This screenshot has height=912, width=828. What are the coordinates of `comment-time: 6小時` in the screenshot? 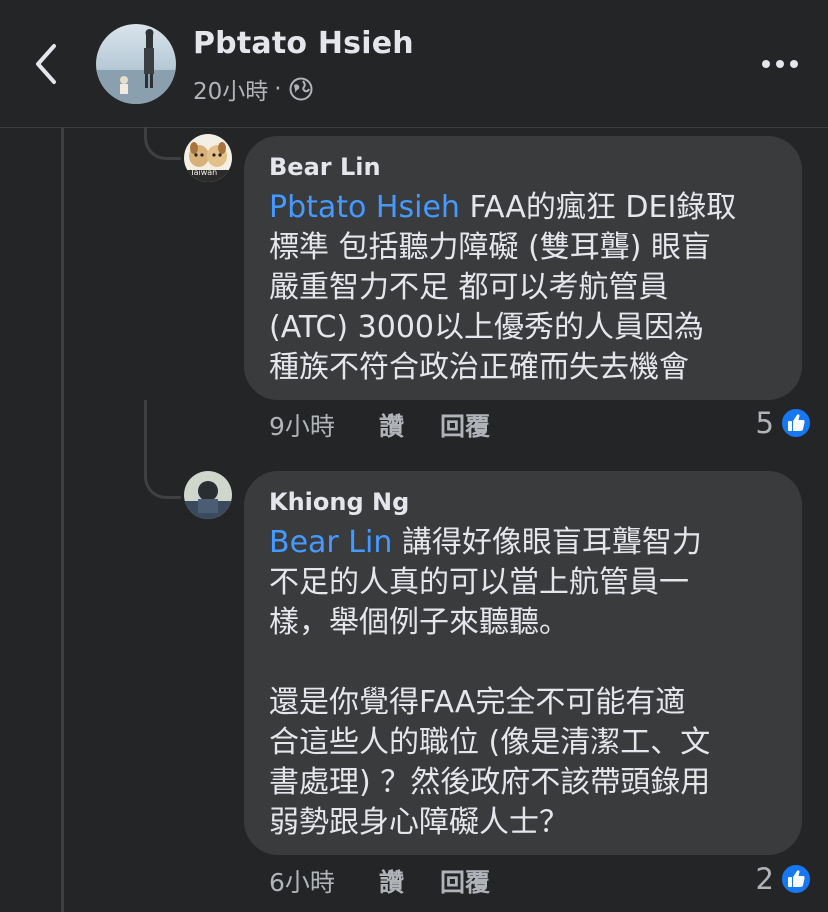 It's located at (315, 881).